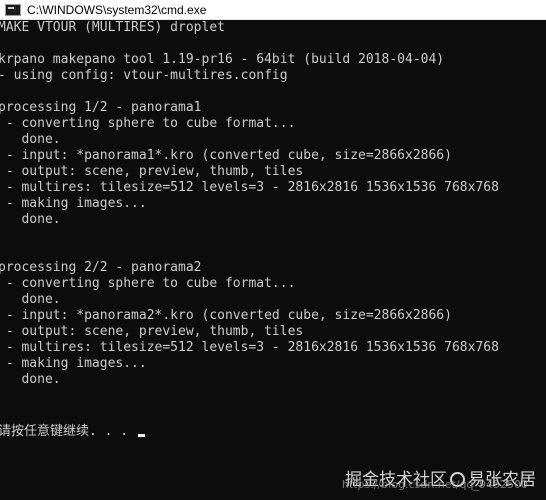 The width and height of the screenshot is (546, 500). Describe the element at coordinates (112, 27) in the screenshot. I see `console-line: MAKE VTOUR (MULTIRES) droplet` at that location.